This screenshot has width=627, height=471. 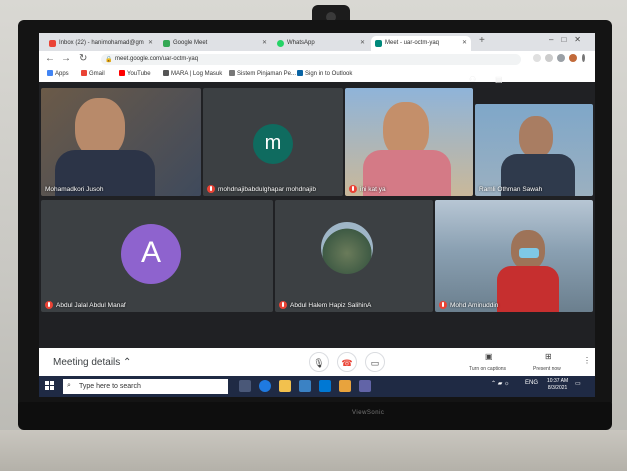 I want to click on face-mask, so click(x=529, y=253).